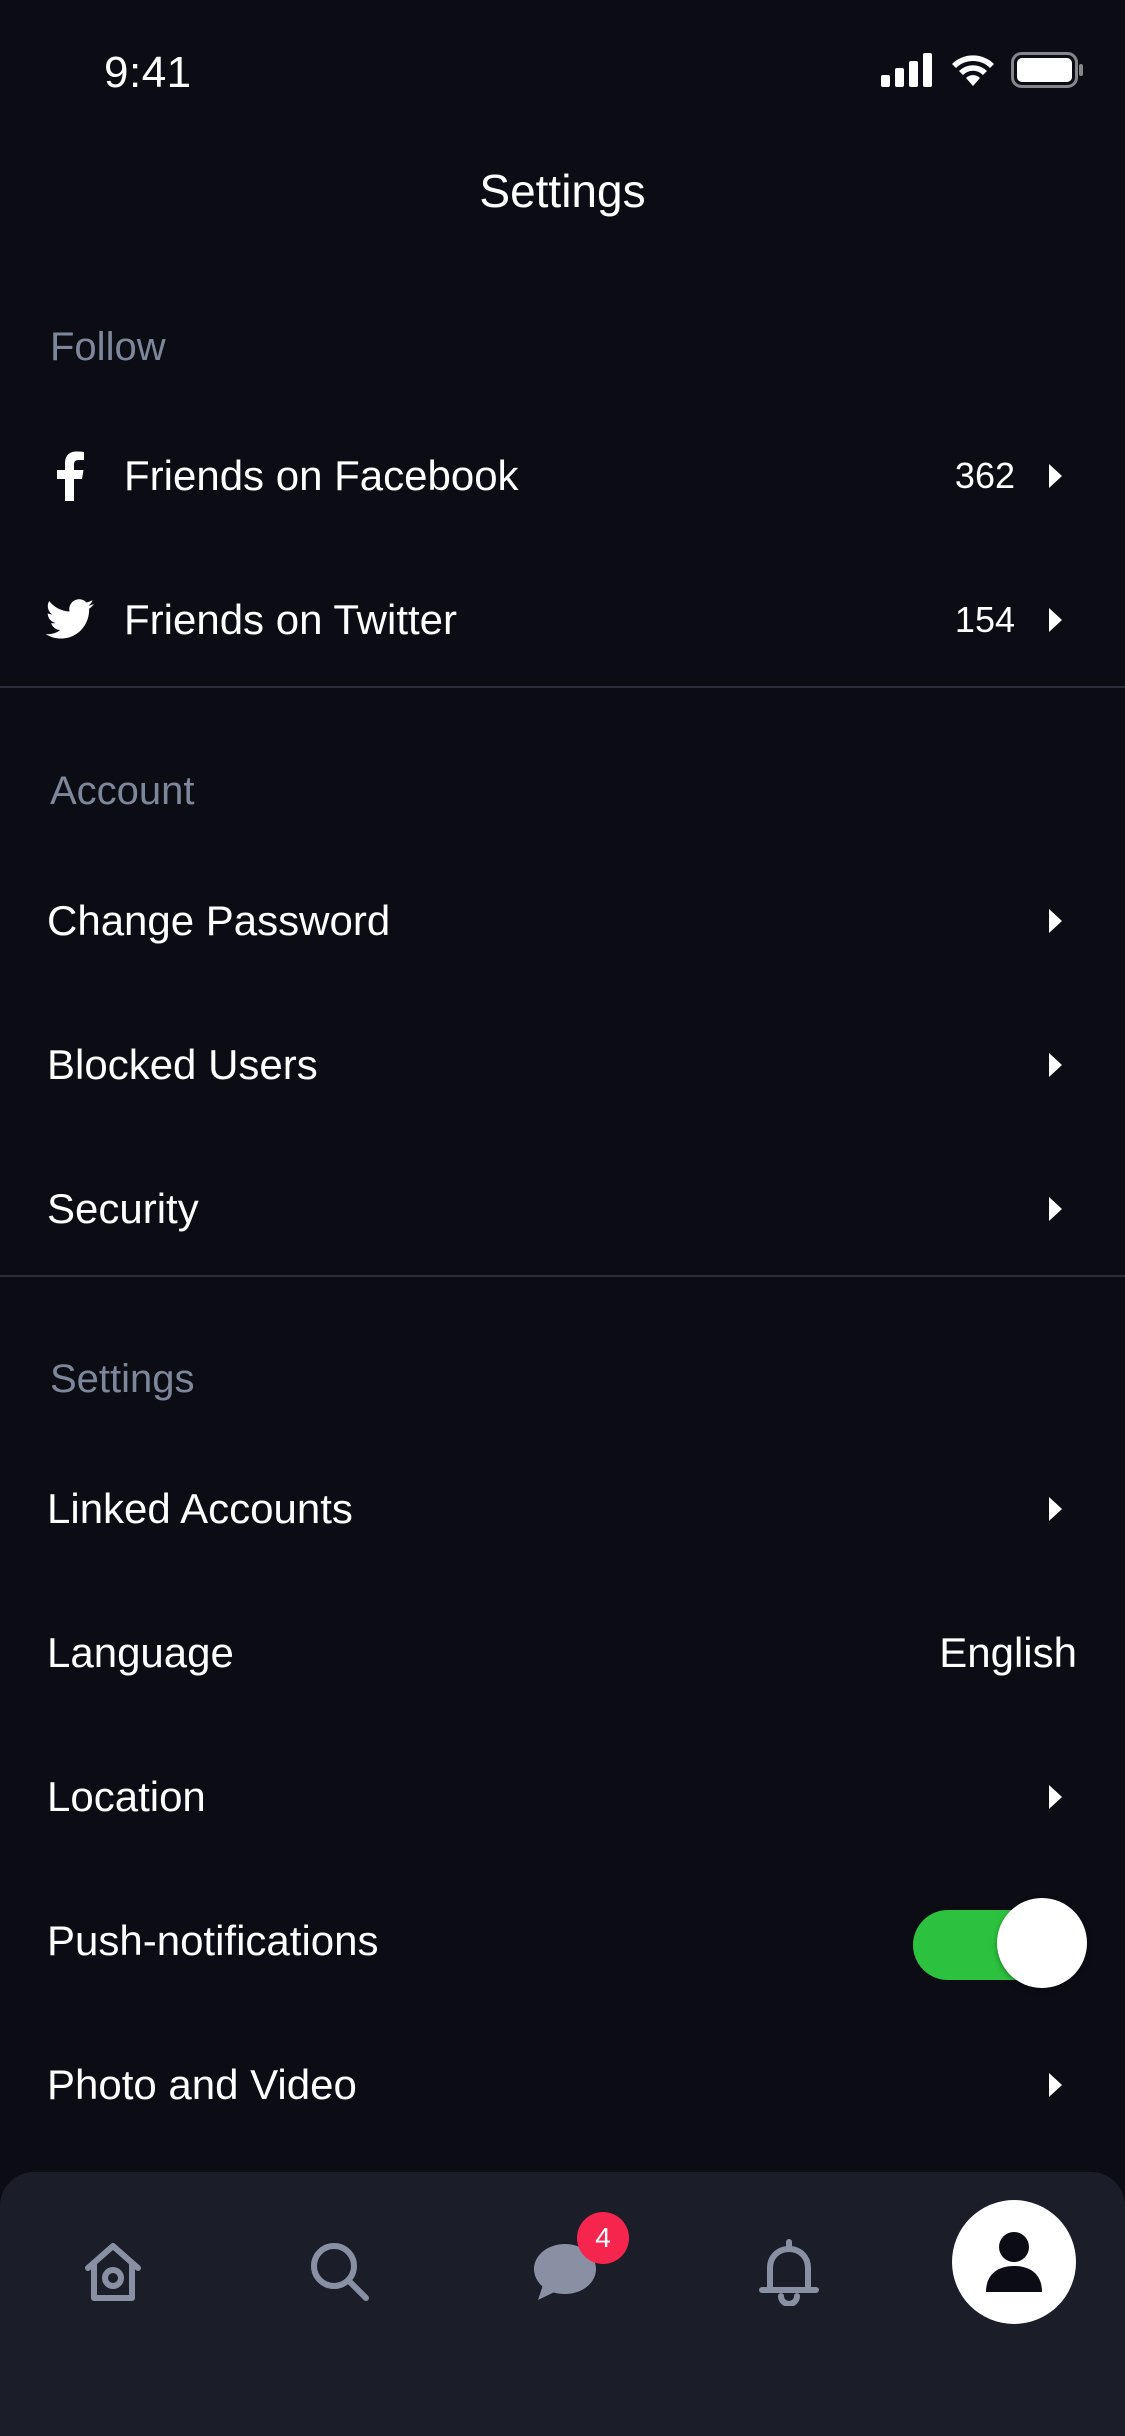 This screenshot has height=2436, width=1125. I want to click on row-label: Push-notifications, so click(213, 1940).